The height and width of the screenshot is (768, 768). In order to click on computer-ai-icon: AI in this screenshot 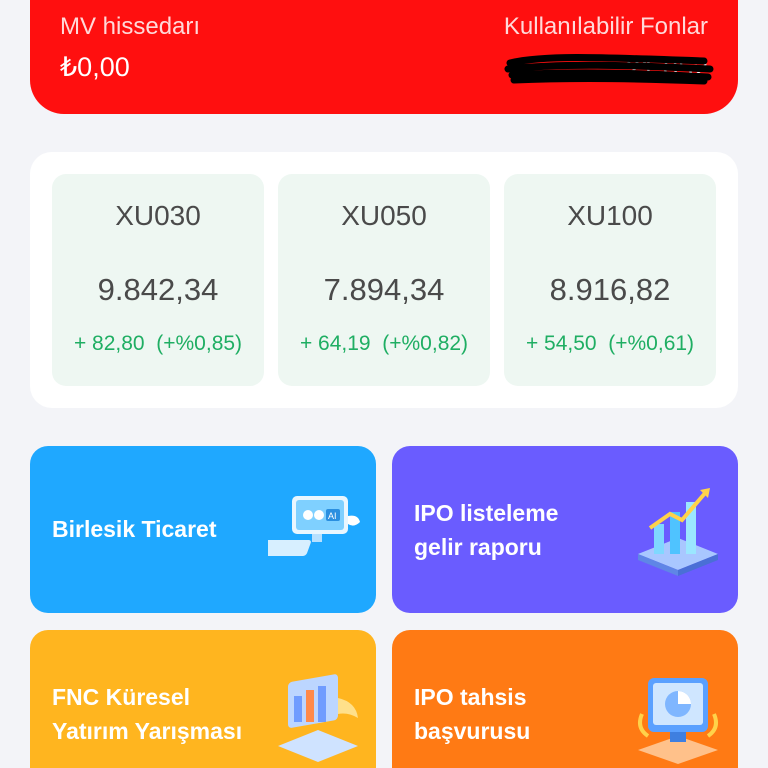, I will do `click(314, 526)`.